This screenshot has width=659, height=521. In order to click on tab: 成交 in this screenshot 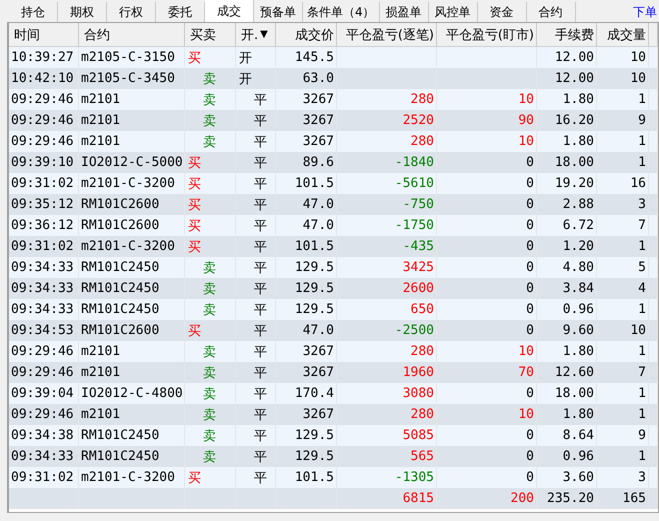, I will do `click(229, 11)`.